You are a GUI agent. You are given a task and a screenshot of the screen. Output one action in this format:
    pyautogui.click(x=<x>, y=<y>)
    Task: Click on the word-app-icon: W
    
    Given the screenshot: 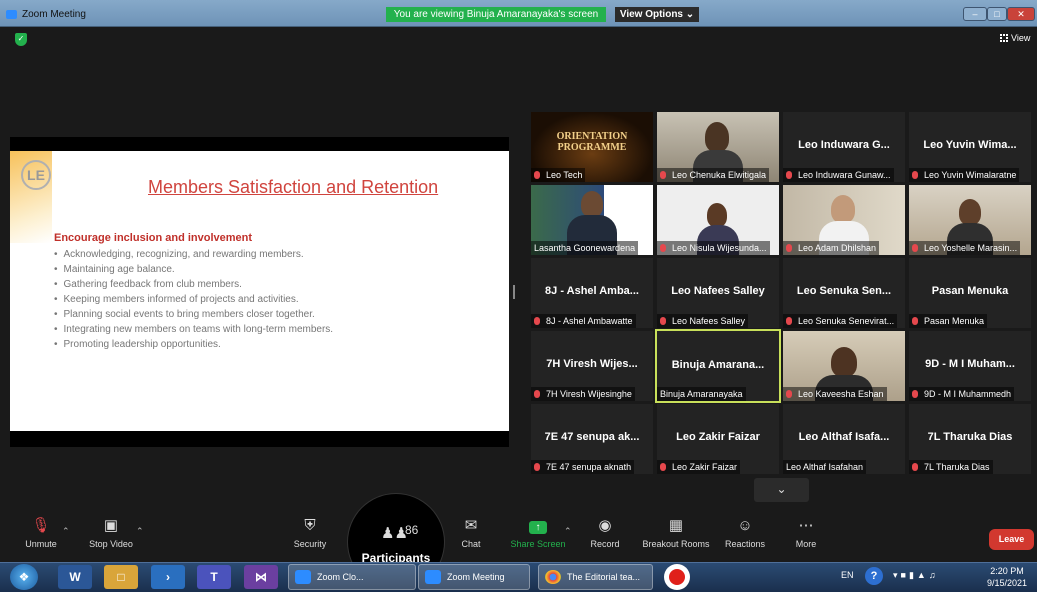 What is the action you would take?
    pyautogui.click(x=75, y=577)
    